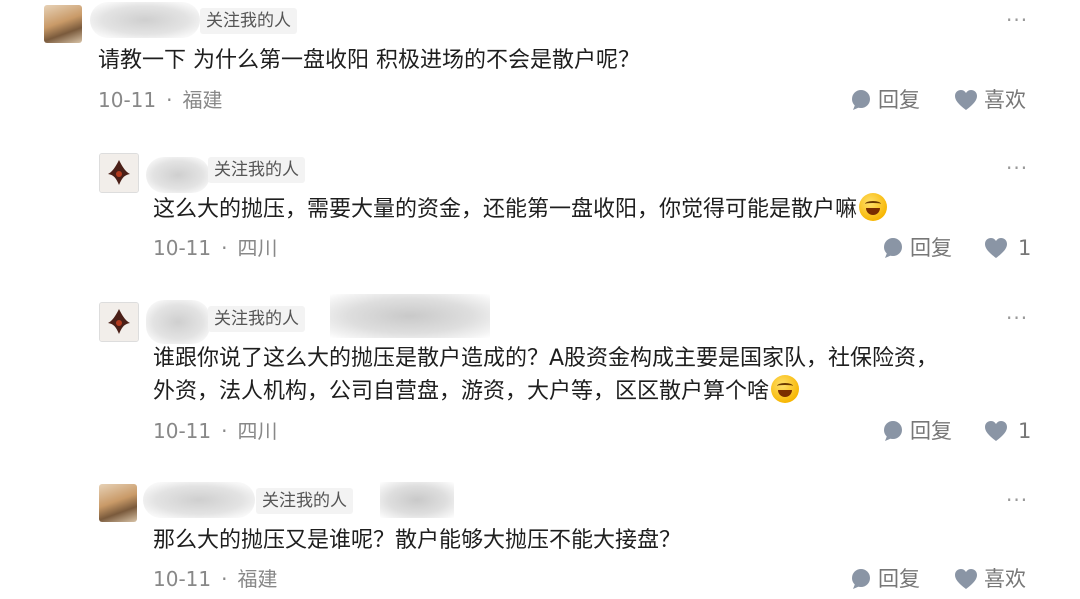 The image size is (1080, 599). What do you see at coordinates (369, 60) in the screenshot?
I see `comment-text: 请教一下 为什么第一盘收阳 积极进场的不会是散户呢？` at bounding box center [369, 60].